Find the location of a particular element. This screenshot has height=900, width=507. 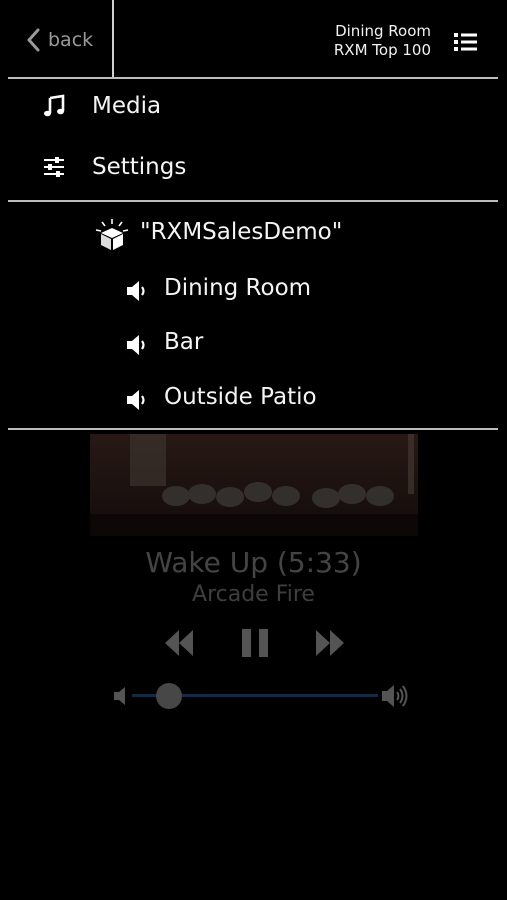

menu-label-media: Media is located at coordinates (127, 106).